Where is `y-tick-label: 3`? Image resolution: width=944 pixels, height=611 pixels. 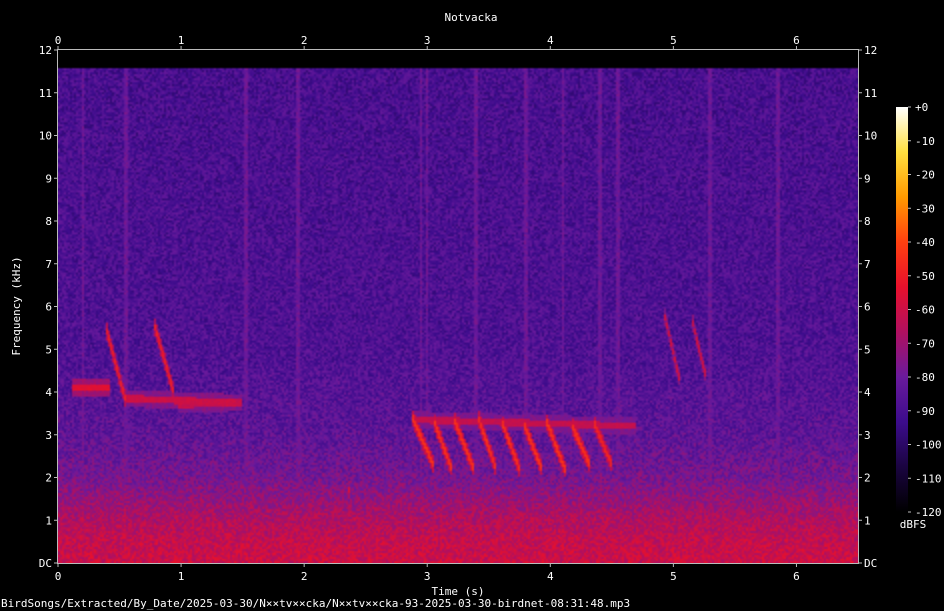
y-tick-label: 3 is located at coordinates (48, 435).